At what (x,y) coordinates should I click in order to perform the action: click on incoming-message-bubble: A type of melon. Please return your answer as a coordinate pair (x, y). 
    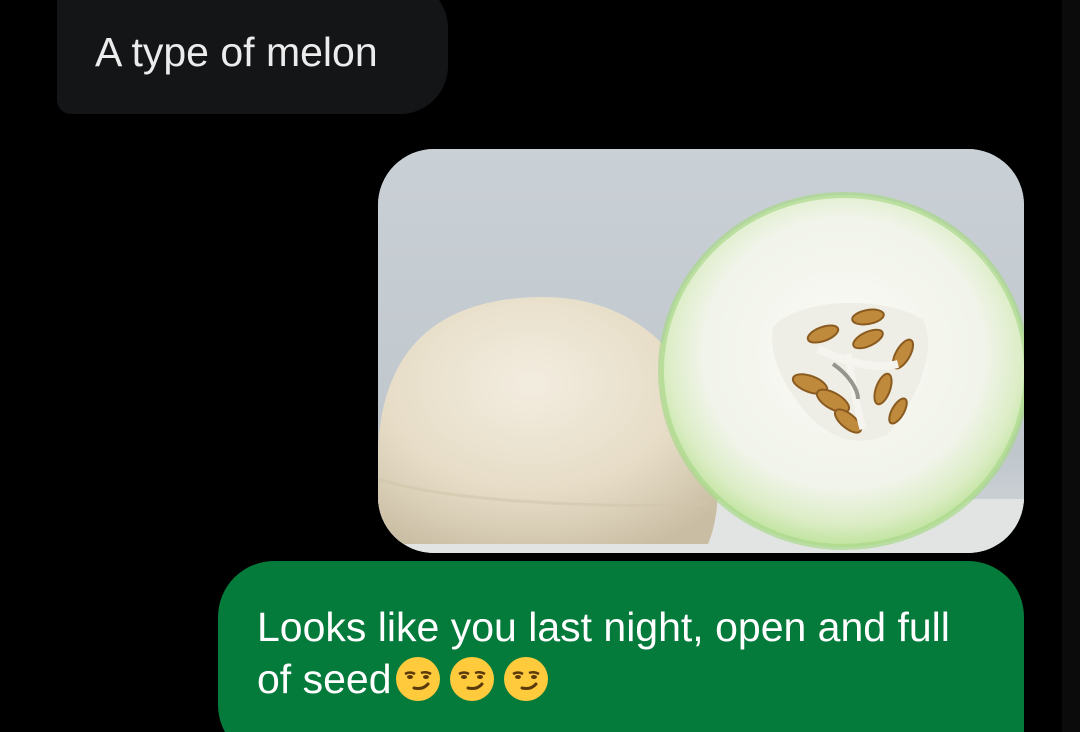
    Looking at the image, I should click on (252, 57).